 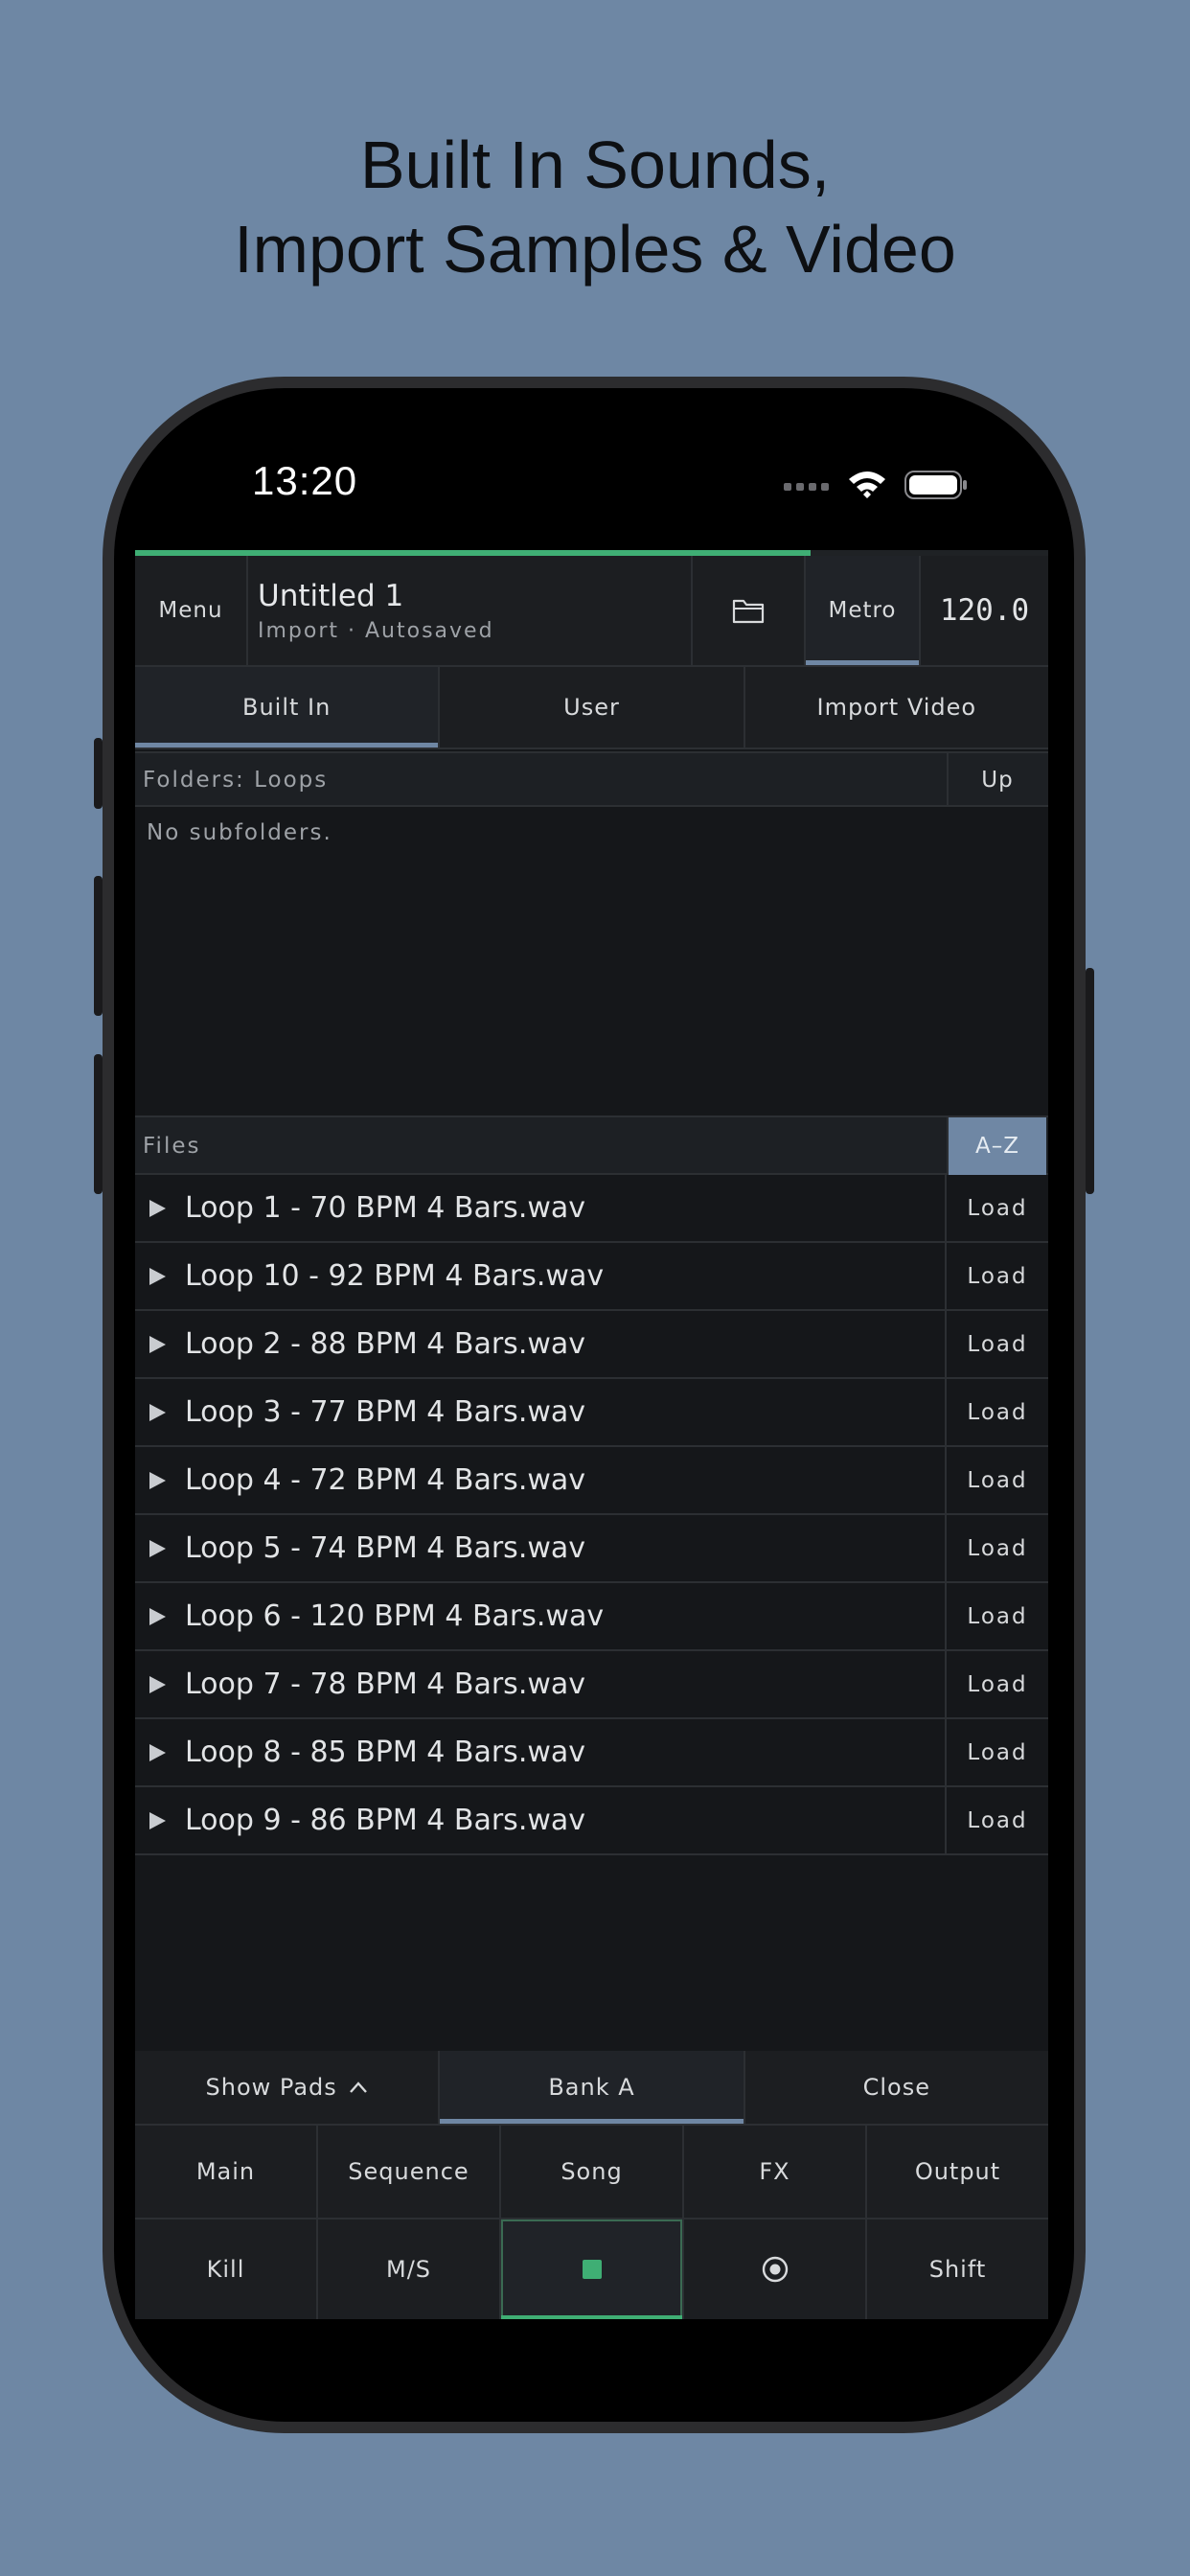 I want to click on nav-output: Output, so click(x=958, y=2172).